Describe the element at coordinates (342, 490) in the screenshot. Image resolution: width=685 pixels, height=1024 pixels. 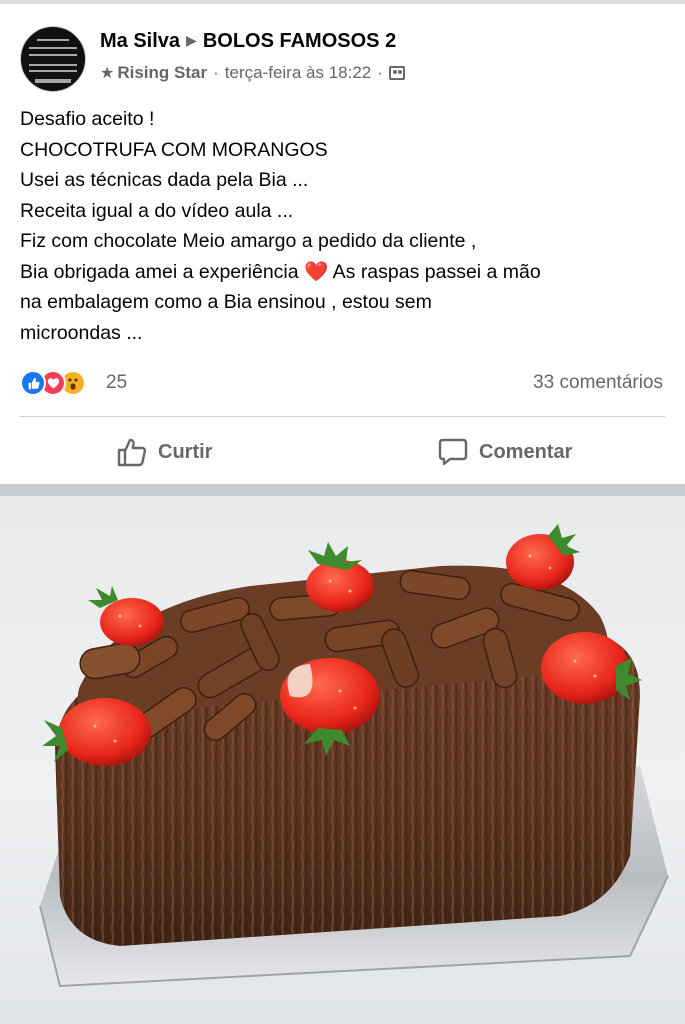
I see `feed-separator` at that location.